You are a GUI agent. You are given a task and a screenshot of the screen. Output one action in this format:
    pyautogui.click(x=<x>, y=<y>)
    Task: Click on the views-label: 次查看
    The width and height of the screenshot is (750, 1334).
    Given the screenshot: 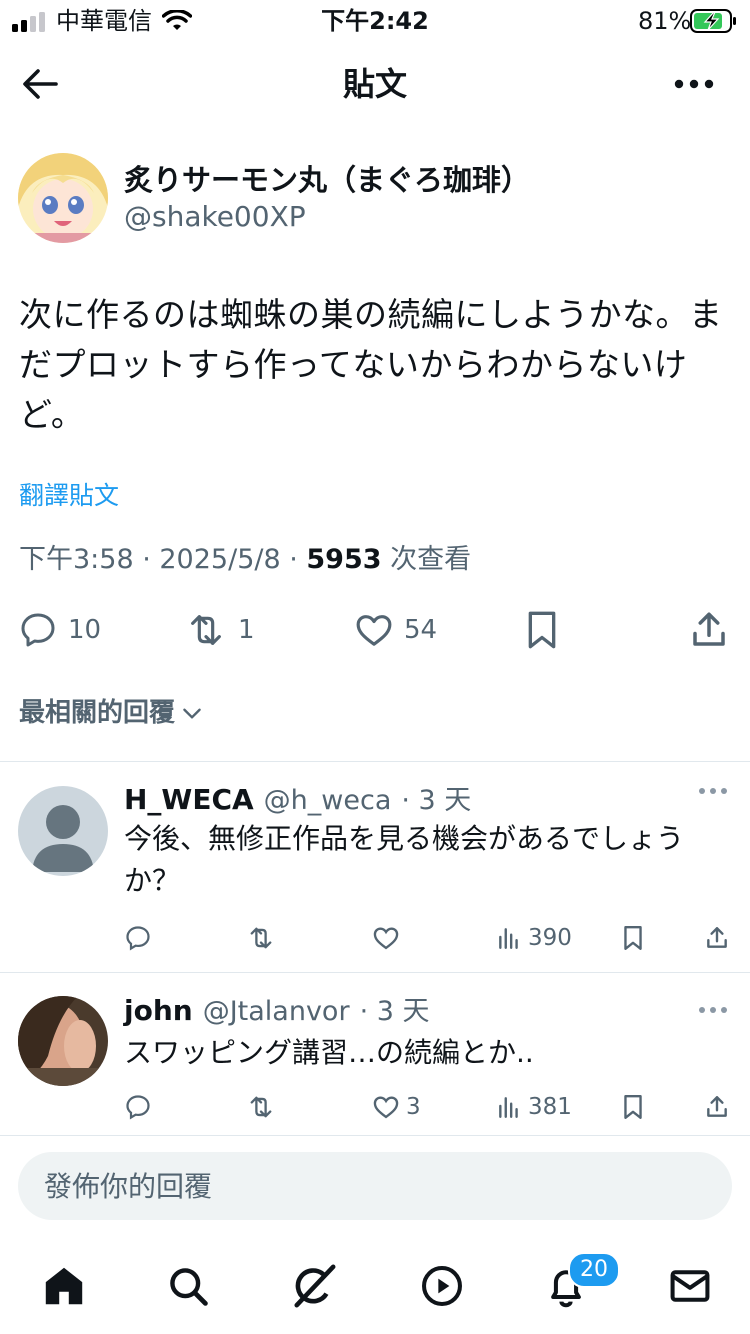 What is the action you would take?
    pyautogui.click(x=426, y=559)
    